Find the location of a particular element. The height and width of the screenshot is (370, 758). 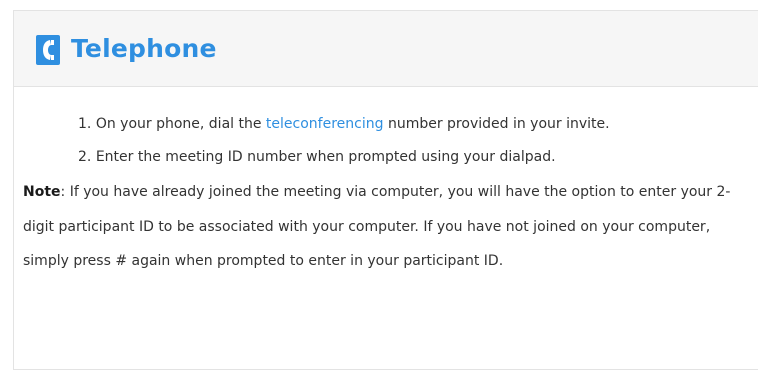

step-number: 1. is located at coordinates (85, 124).